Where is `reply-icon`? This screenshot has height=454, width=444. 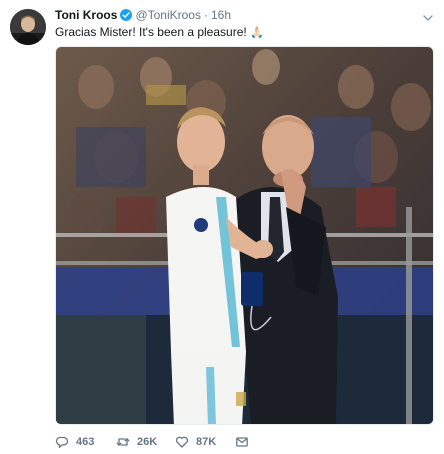
reply-icon is located at coordinates (62, 442).